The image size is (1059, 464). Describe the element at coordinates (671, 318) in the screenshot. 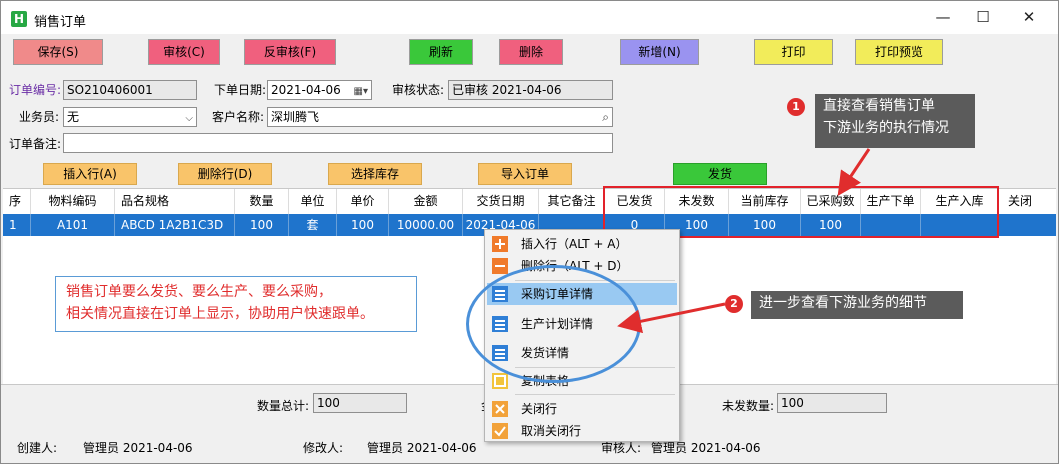

I see `callout-2-arrow` at that location.